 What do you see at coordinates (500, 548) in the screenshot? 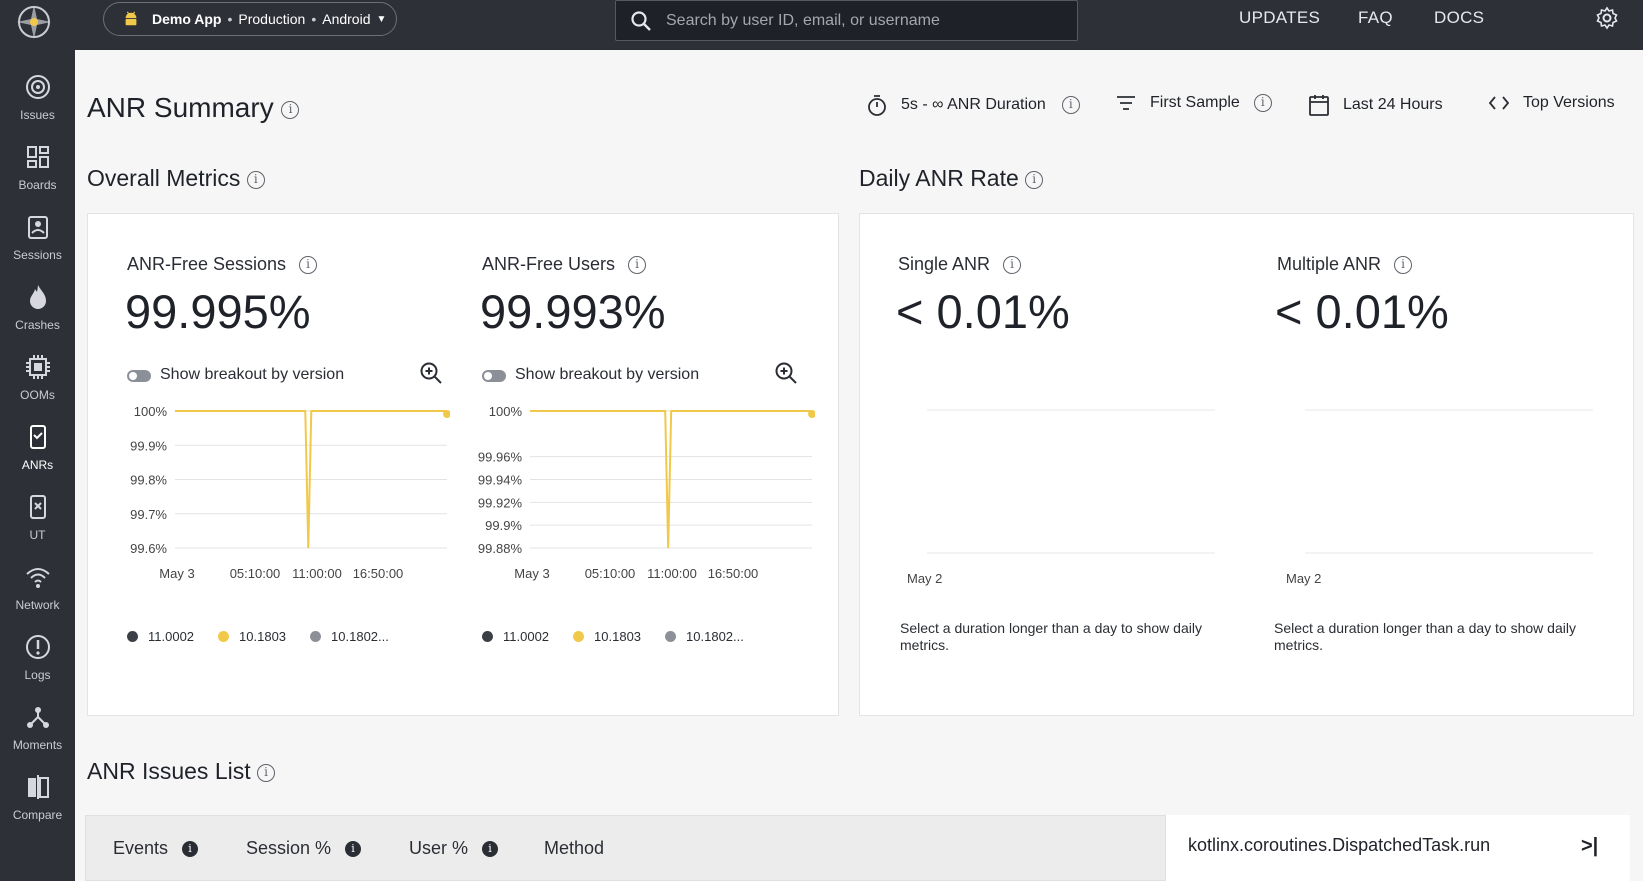
I see `y-tick-label: 99.88%` at bounding box center [500, 548].